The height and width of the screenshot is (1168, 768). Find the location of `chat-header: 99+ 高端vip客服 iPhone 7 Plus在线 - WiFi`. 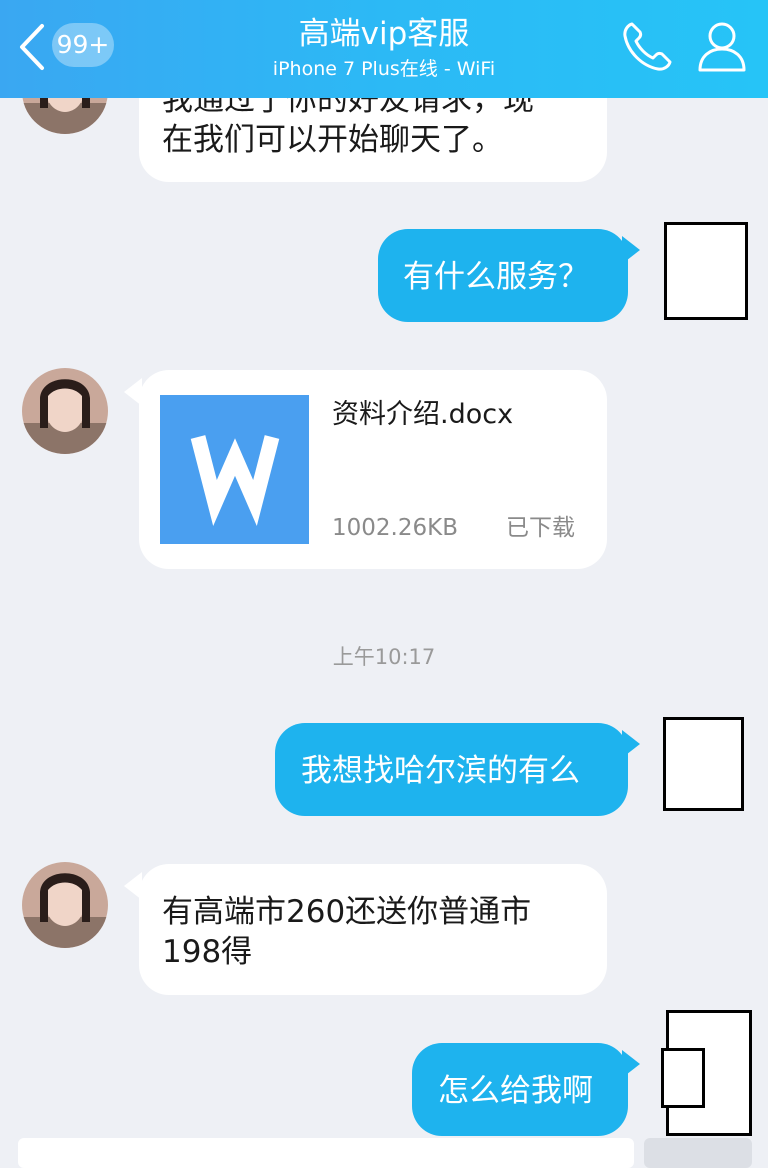

chat-header: 99+ 高端vip客服 iPhone 7 Plus在线 - WiFi is located at coordinates (384, 49).